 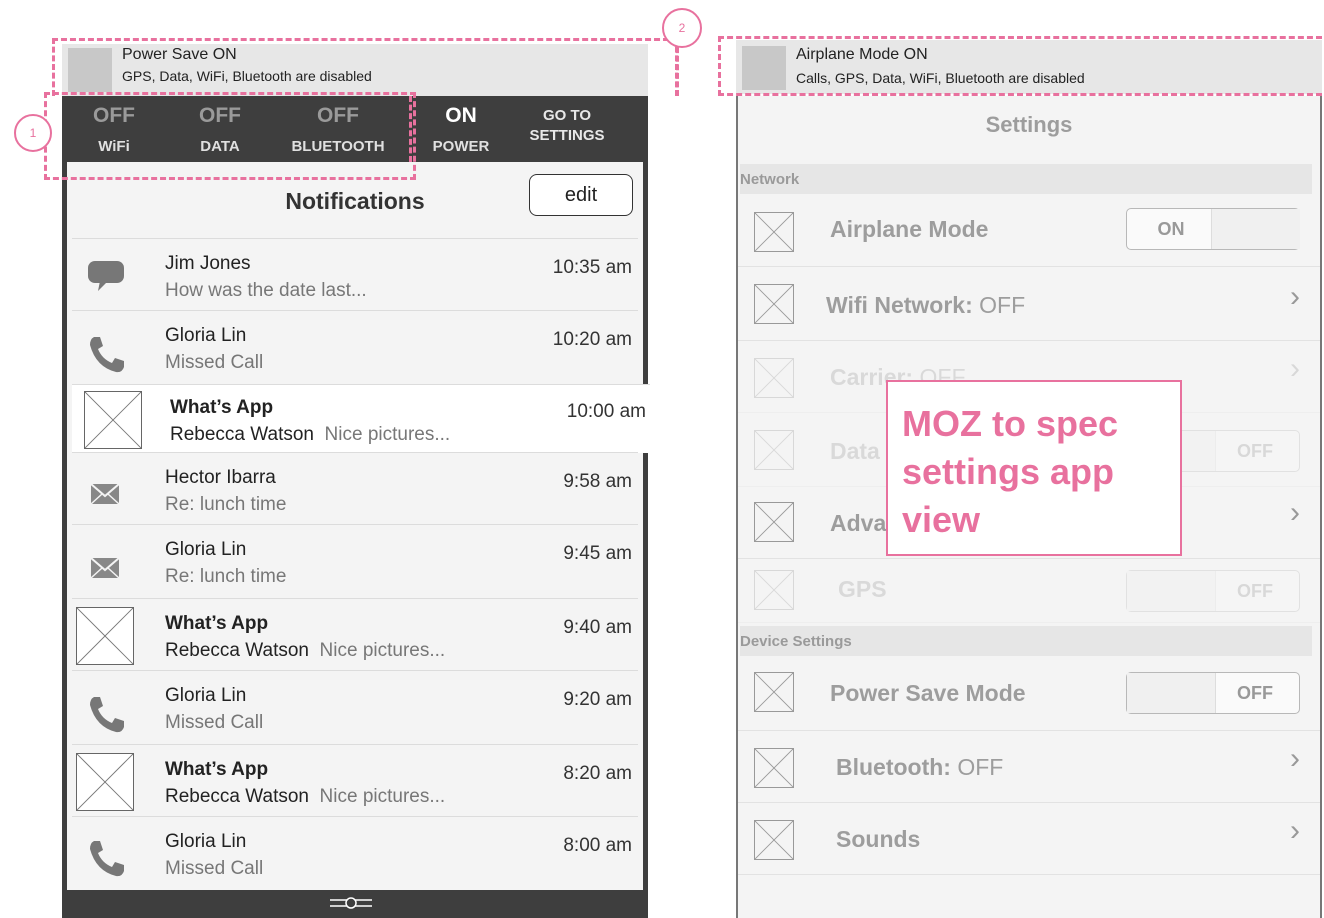 What do you see at coordinates (796, 641) in the screenshot?
I see `section-label: Device Settings` at bounding box center [796, 641].